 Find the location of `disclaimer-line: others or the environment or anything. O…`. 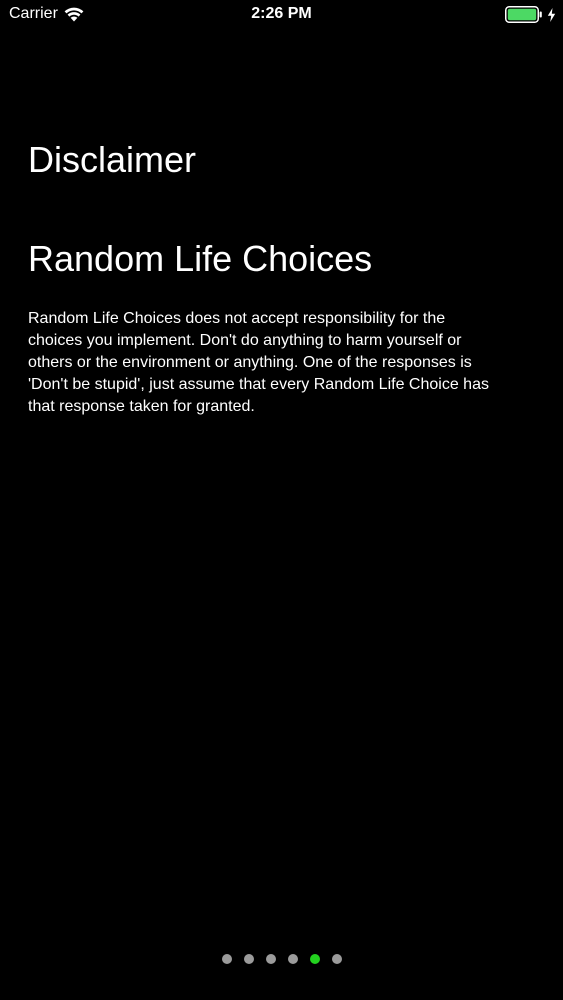

disclaimer-line: others or the environment or anything. O… is located at coordinates (250, 362).